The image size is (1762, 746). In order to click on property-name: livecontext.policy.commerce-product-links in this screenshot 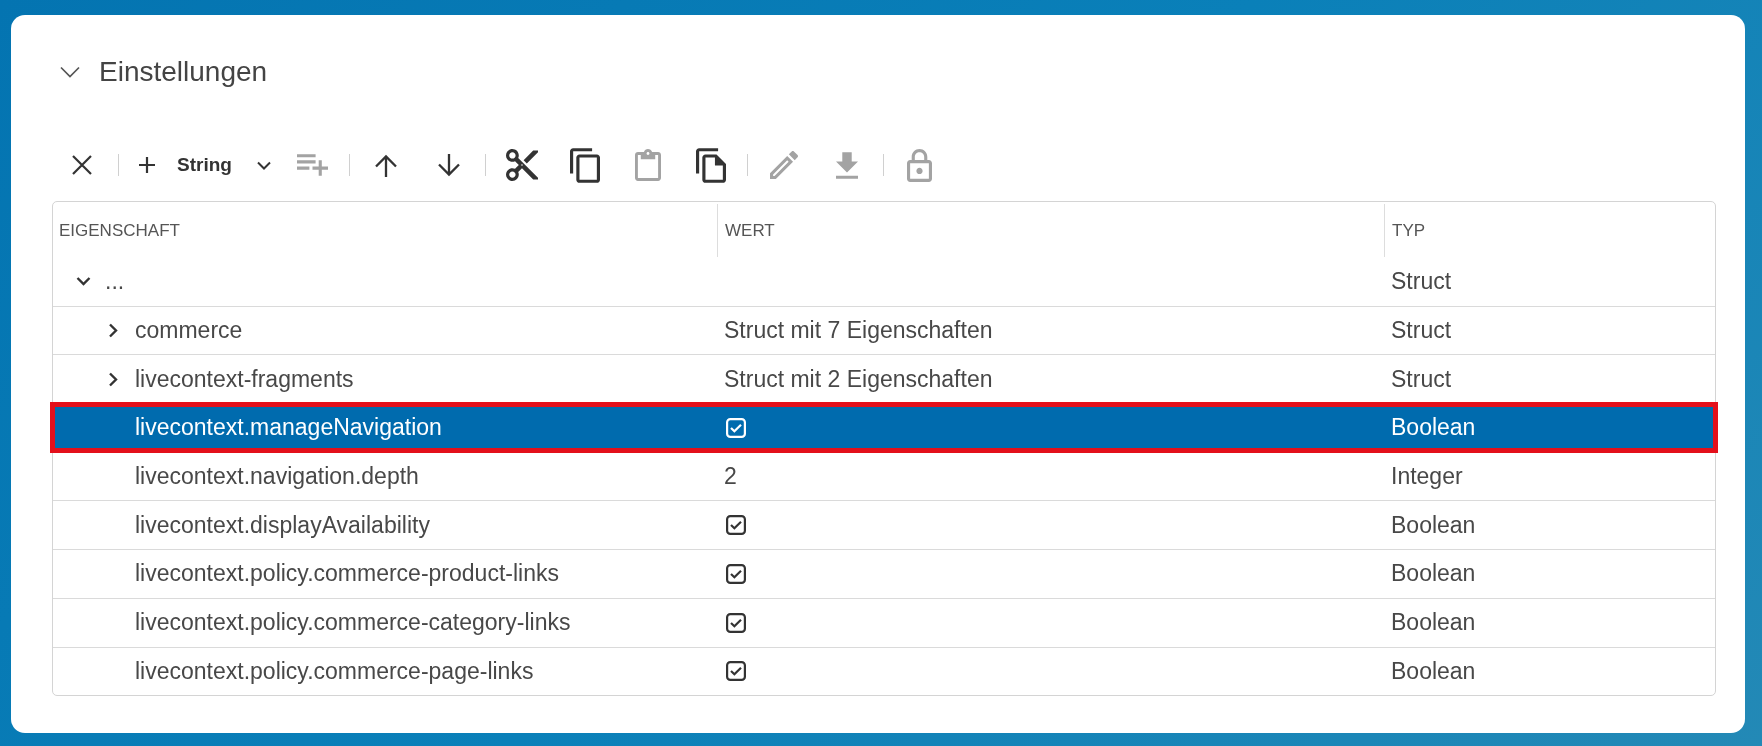, I will do `click(347, 574)`.